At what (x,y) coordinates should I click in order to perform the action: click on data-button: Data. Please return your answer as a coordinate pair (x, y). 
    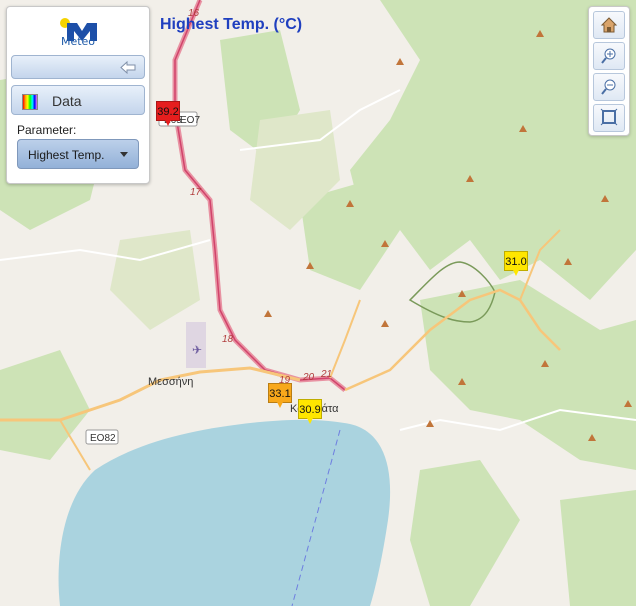
    Looking at the image, I should click on (78, 100).